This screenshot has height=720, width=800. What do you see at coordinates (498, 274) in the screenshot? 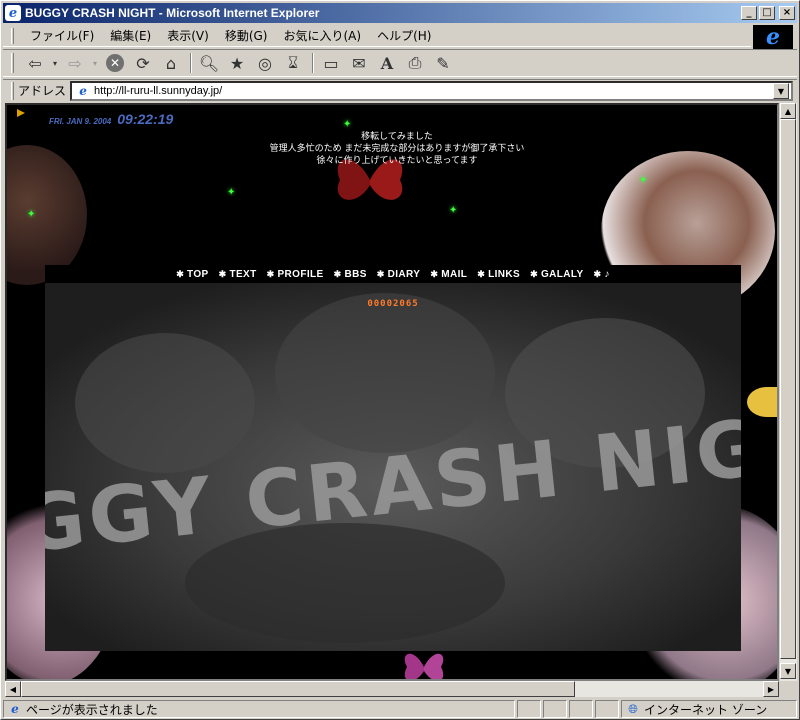
I see `nav-links: LINKS` at bounding box center [498, 274].